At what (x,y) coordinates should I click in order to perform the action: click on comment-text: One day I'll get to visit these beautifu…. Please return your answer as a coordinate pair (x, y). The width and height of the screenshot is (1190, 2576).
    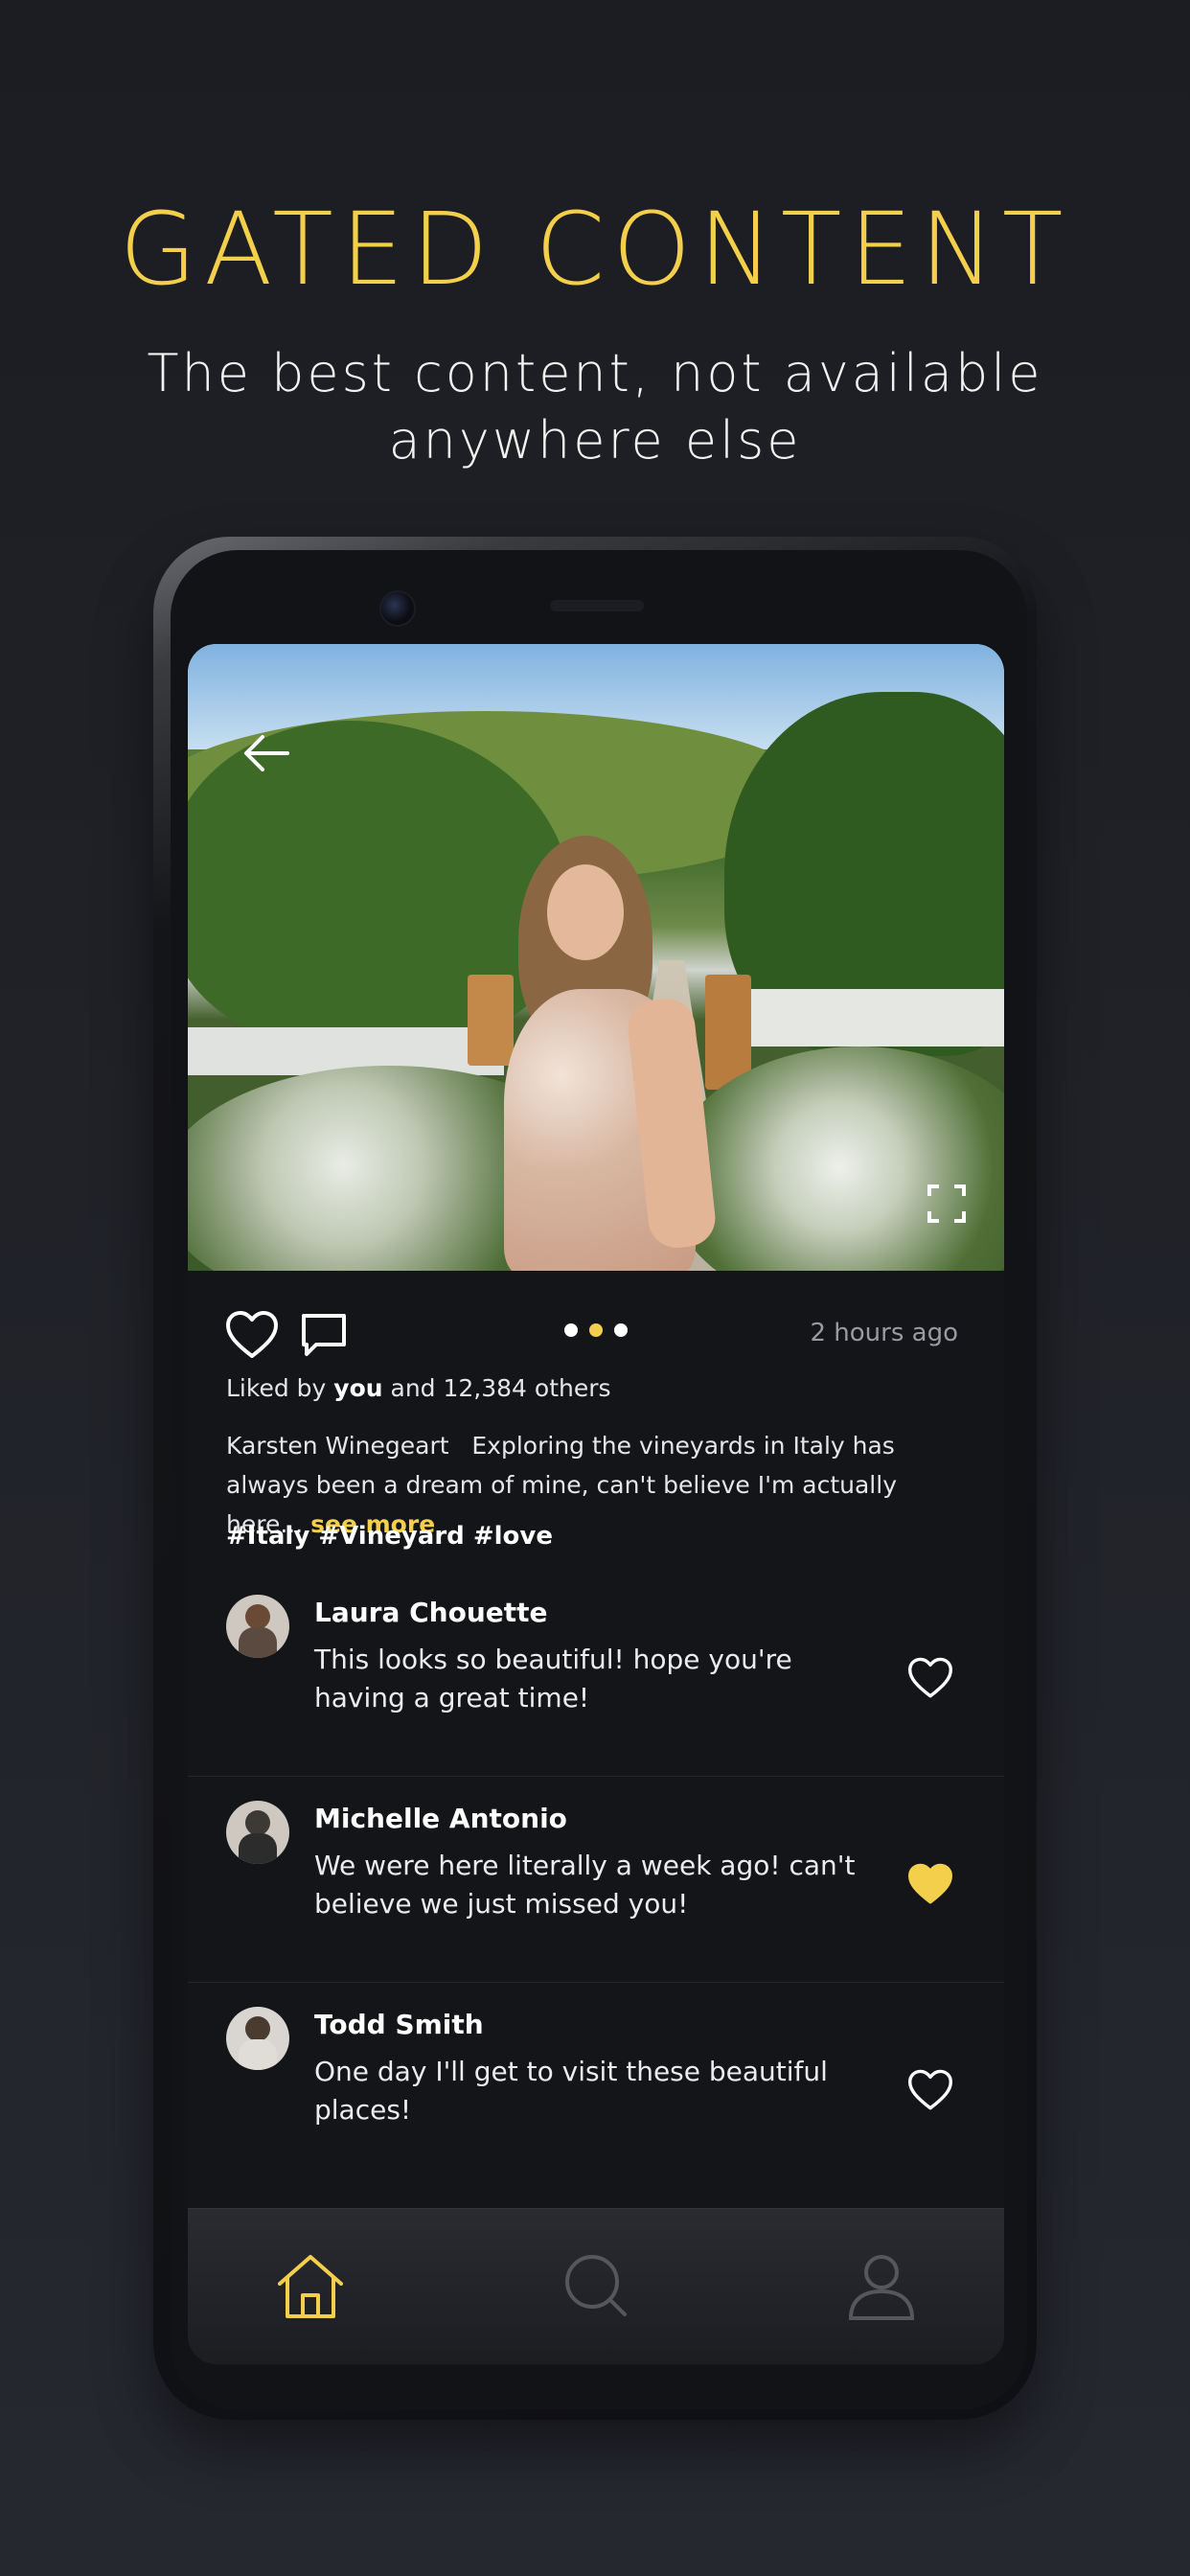
    Looking at the image, I should click on (571, 2091).